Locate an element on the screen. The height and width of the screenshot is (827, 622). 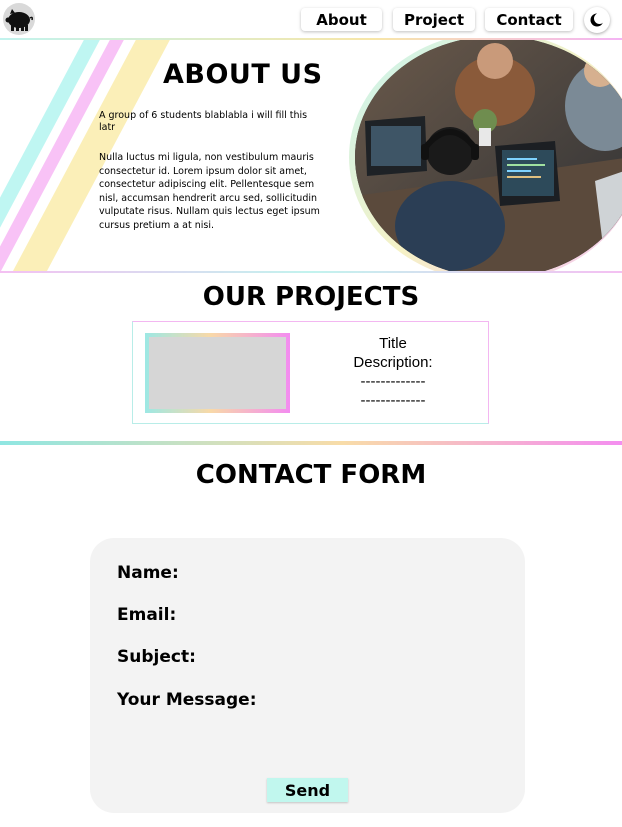
name-field-label: Name: is located at coordinates (148, 573).